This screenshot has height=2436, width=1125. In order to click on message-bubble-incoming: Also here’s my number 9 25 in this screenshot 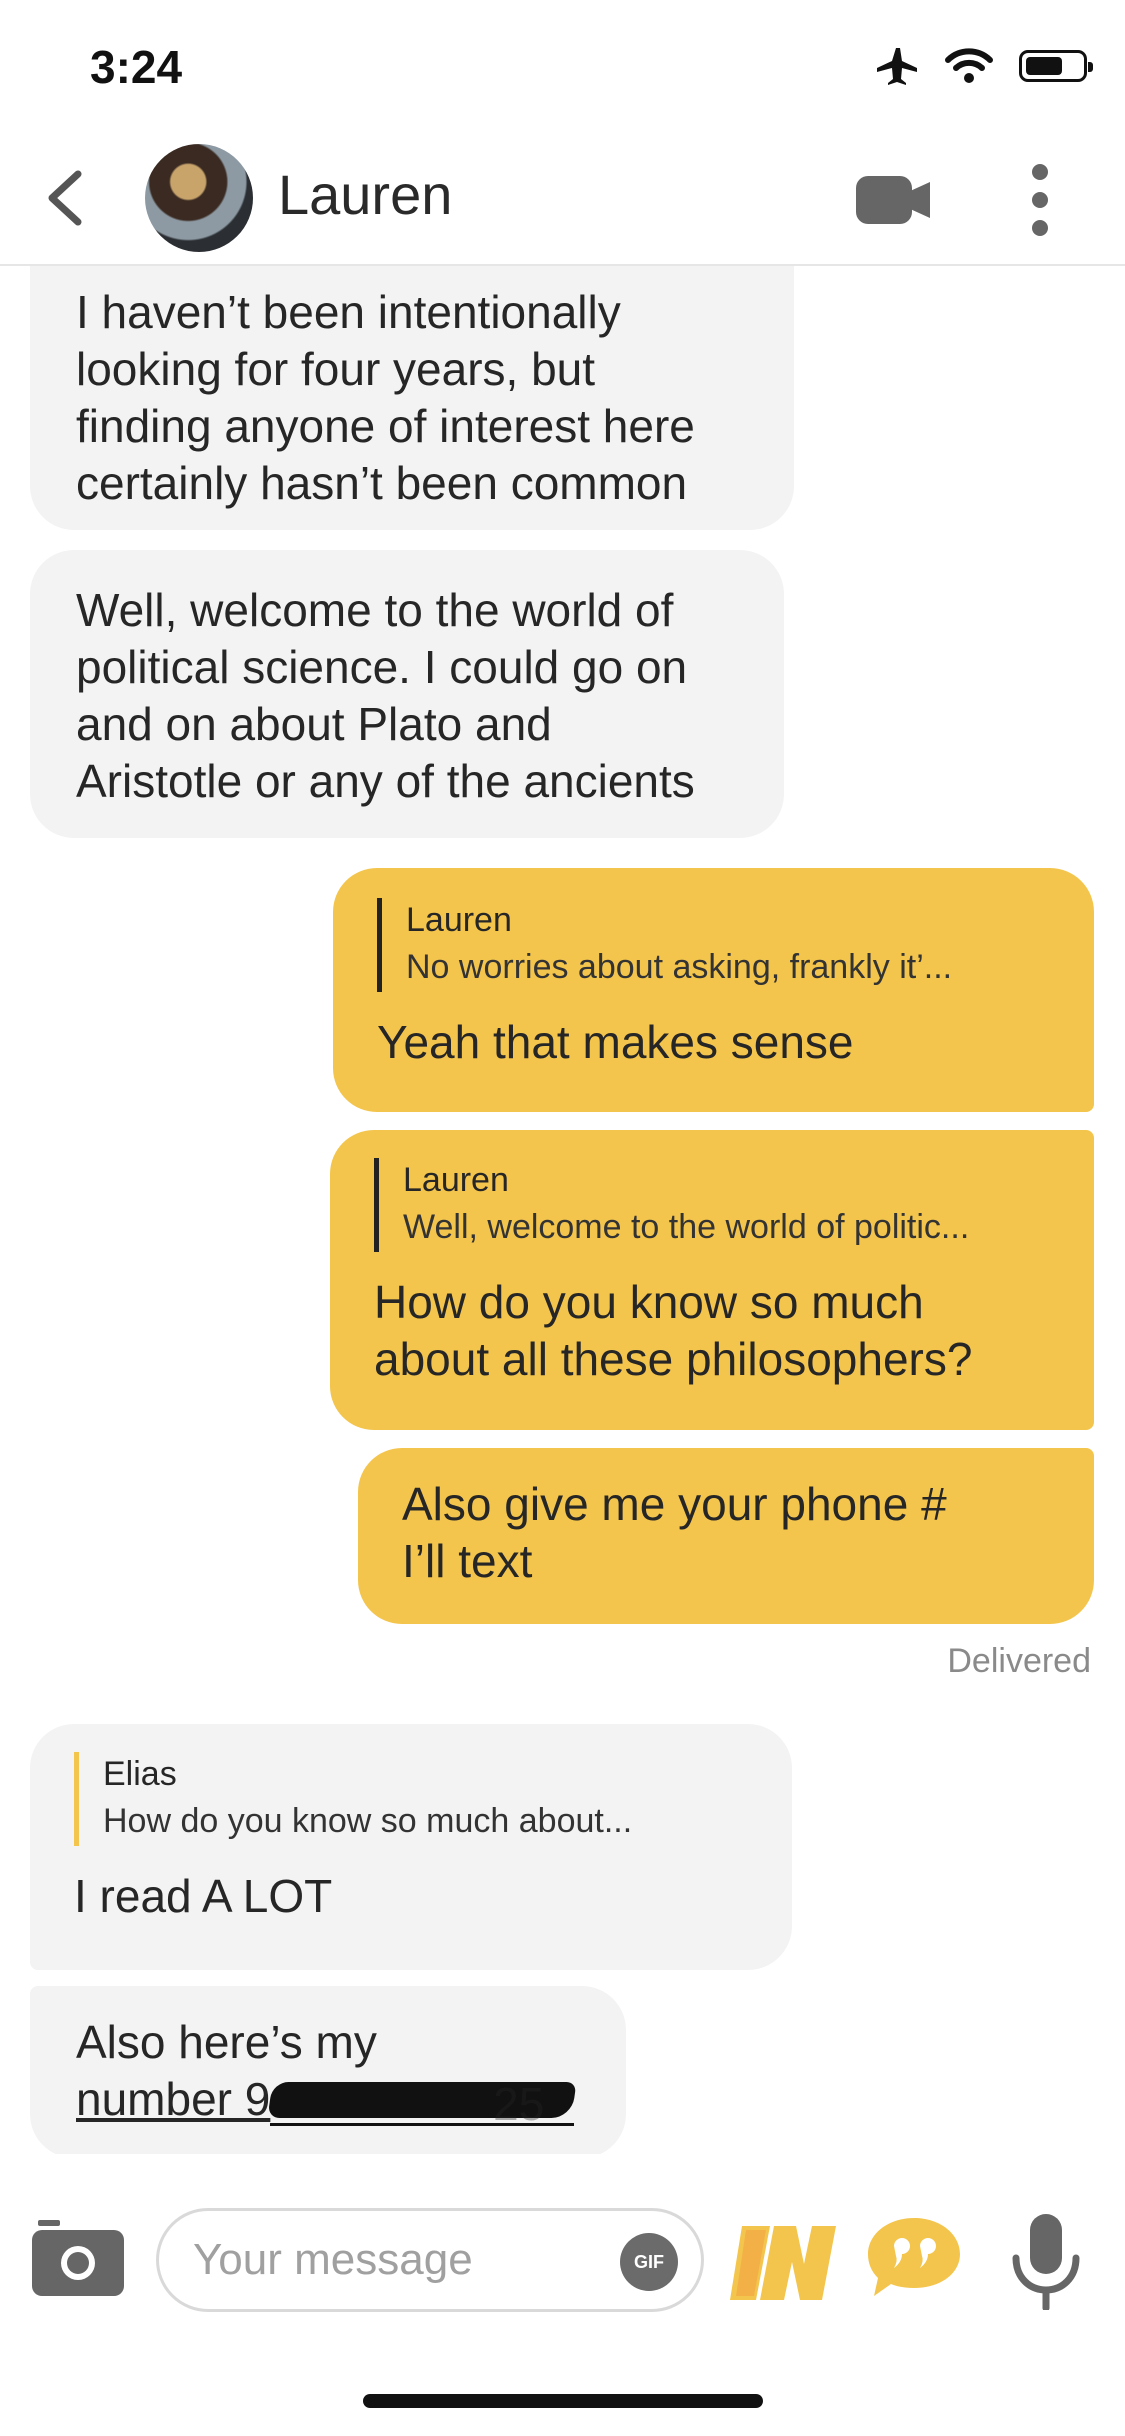, I will do `click(328, 2070)`.